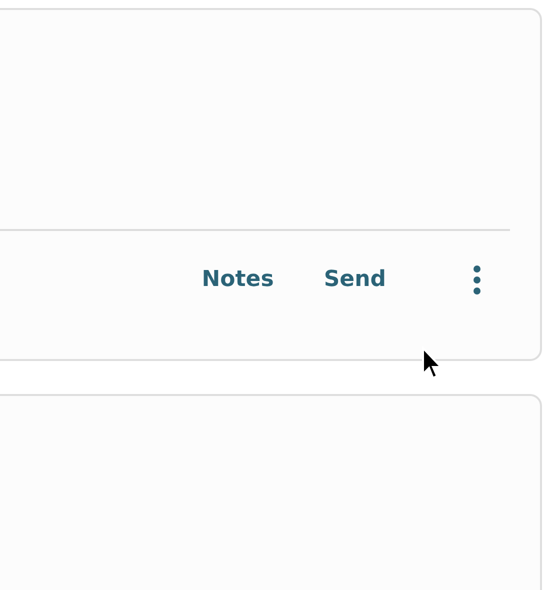 The image size is (548, 590). I want to click on more-options-icon, so click(477, 280).